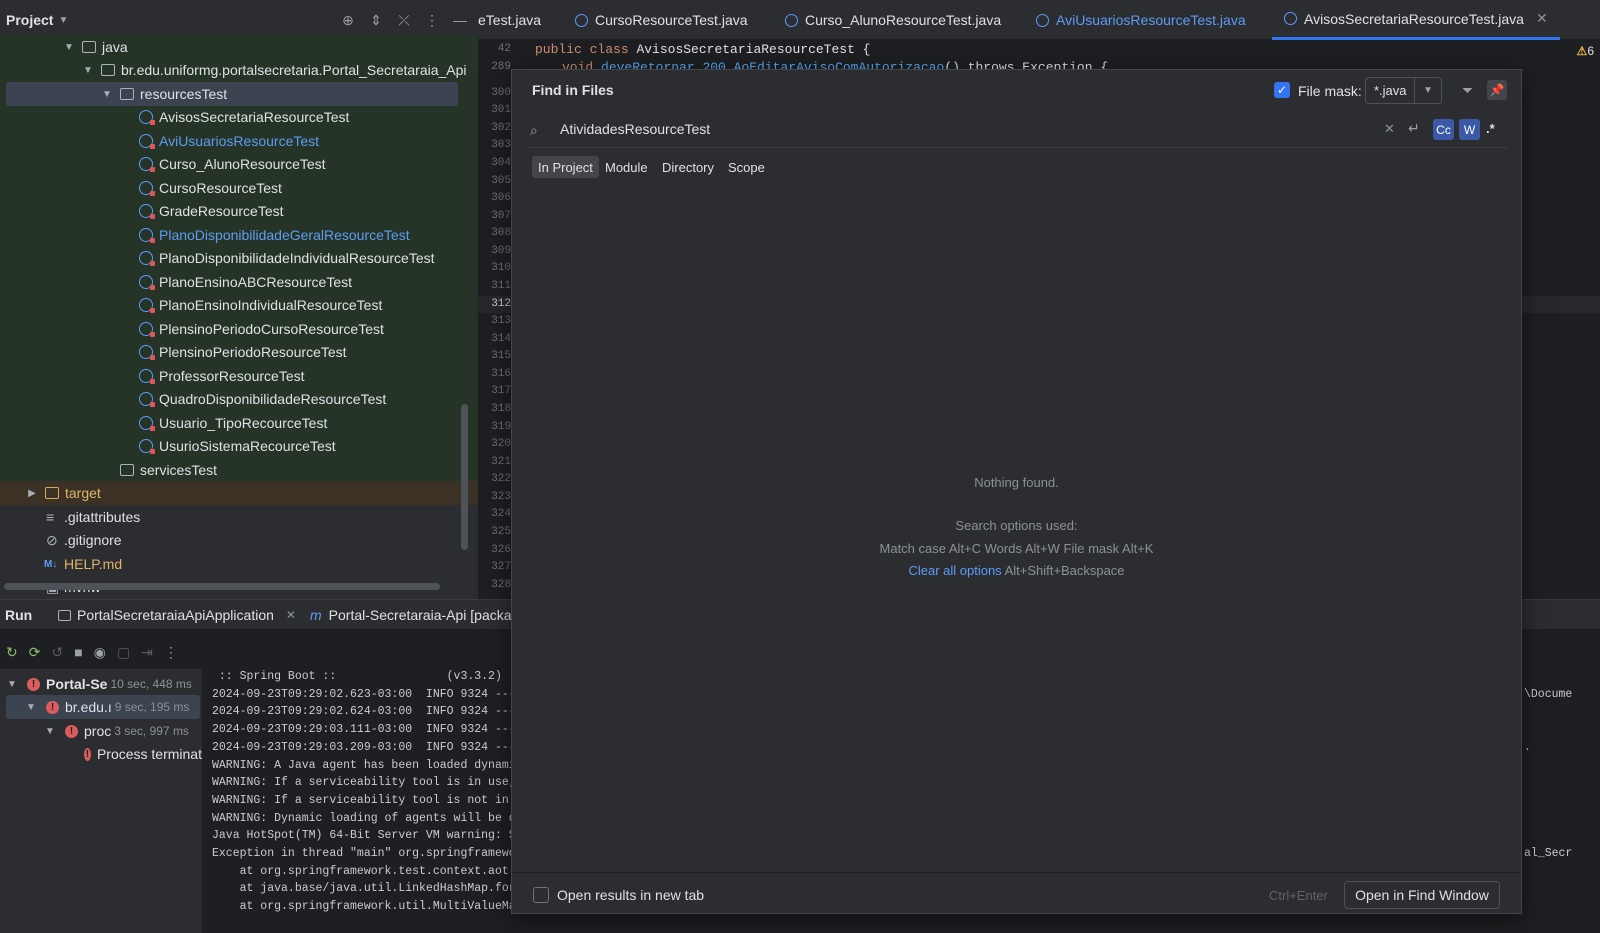 The height and width of the screenshot is (933, 1600). I want to click on line-number: 315, so click(501, 356).